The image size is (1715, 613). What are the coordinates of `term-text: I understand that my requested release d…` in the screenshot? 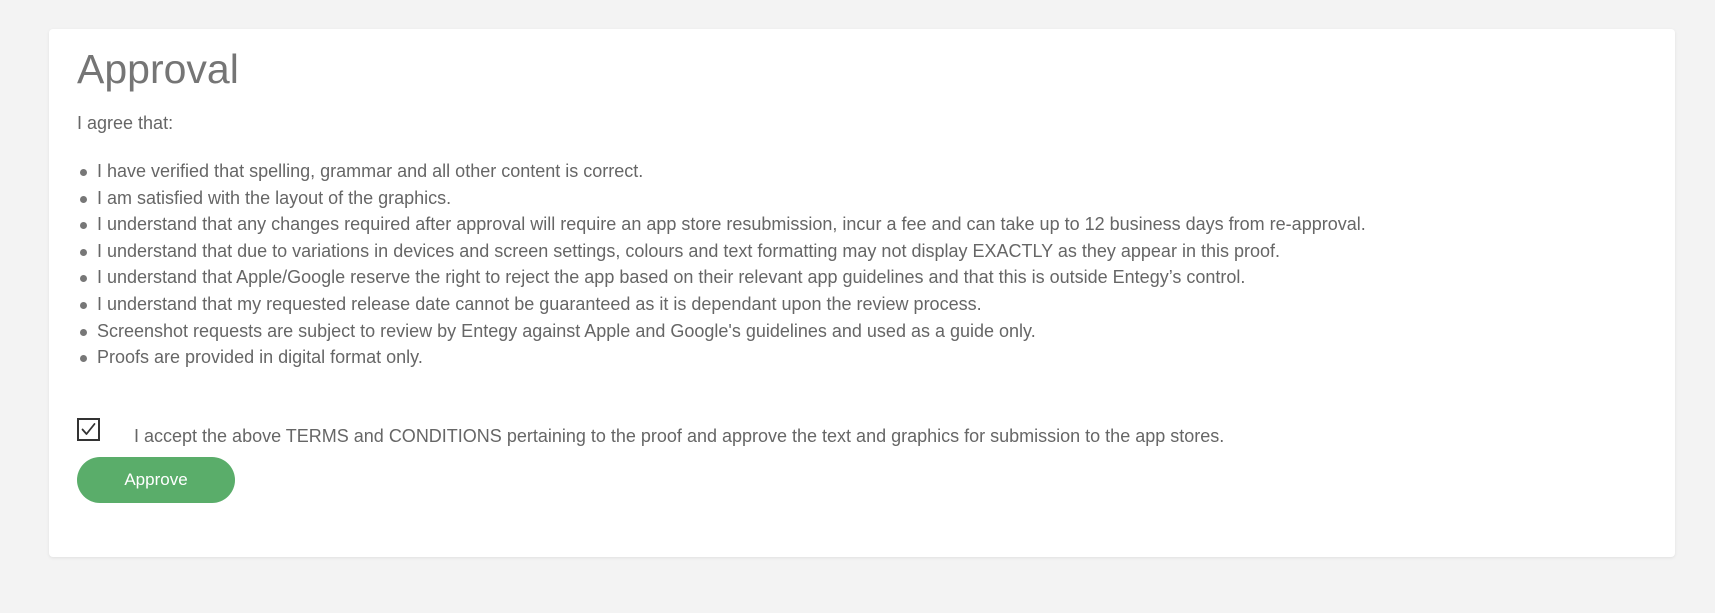 It's located at (539, 303).